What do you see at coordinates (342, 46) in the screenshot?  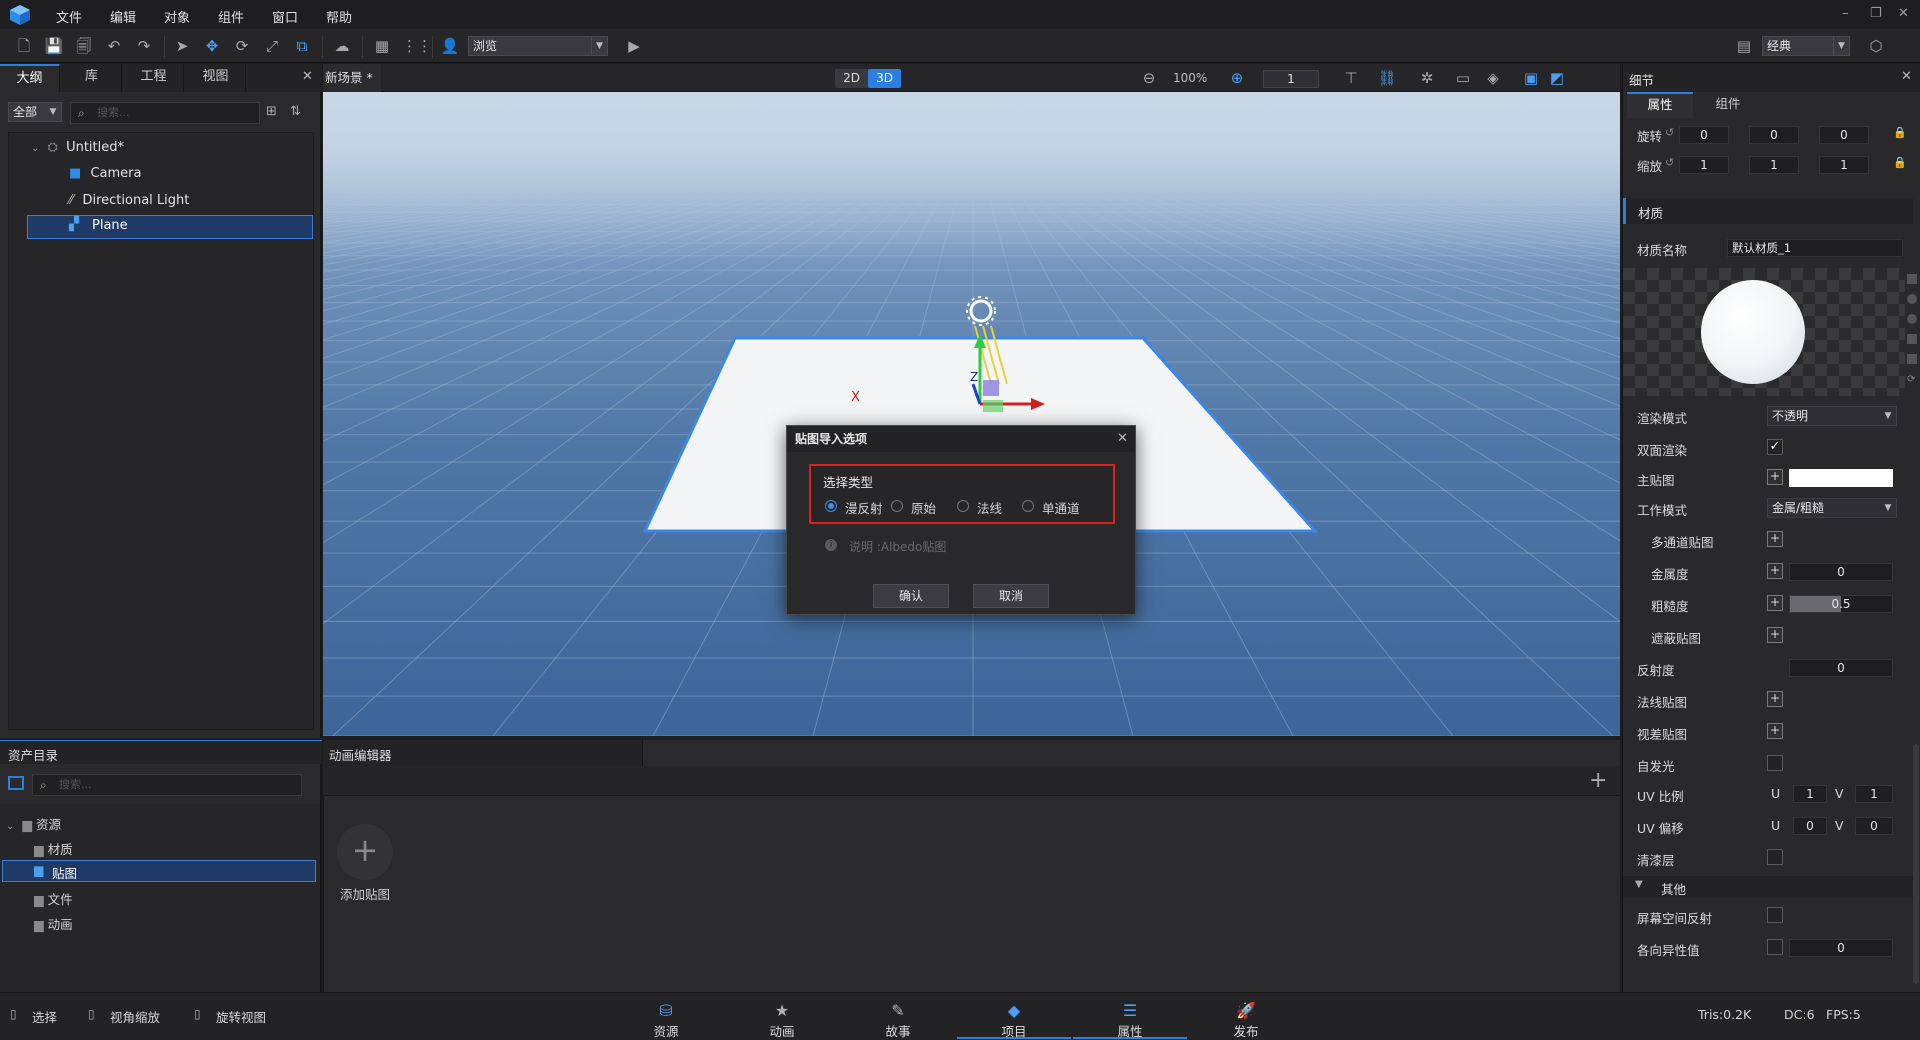 I see `cloud-icon: ☁` at bounding box center [342, 46].